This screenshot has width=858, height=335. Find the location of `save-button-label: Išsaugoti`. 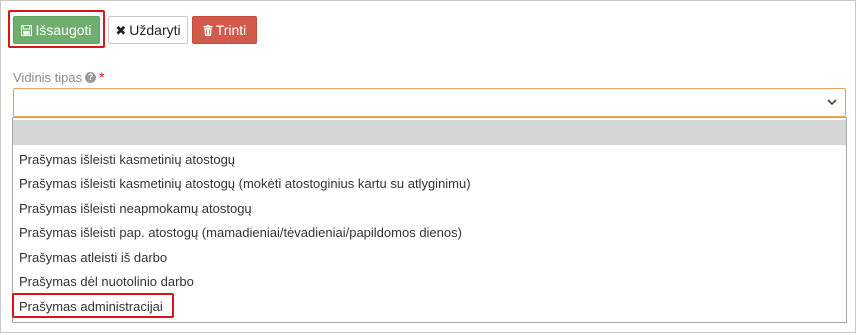

save-button-label: Išsaugoti is located at coordinates (63, 30).